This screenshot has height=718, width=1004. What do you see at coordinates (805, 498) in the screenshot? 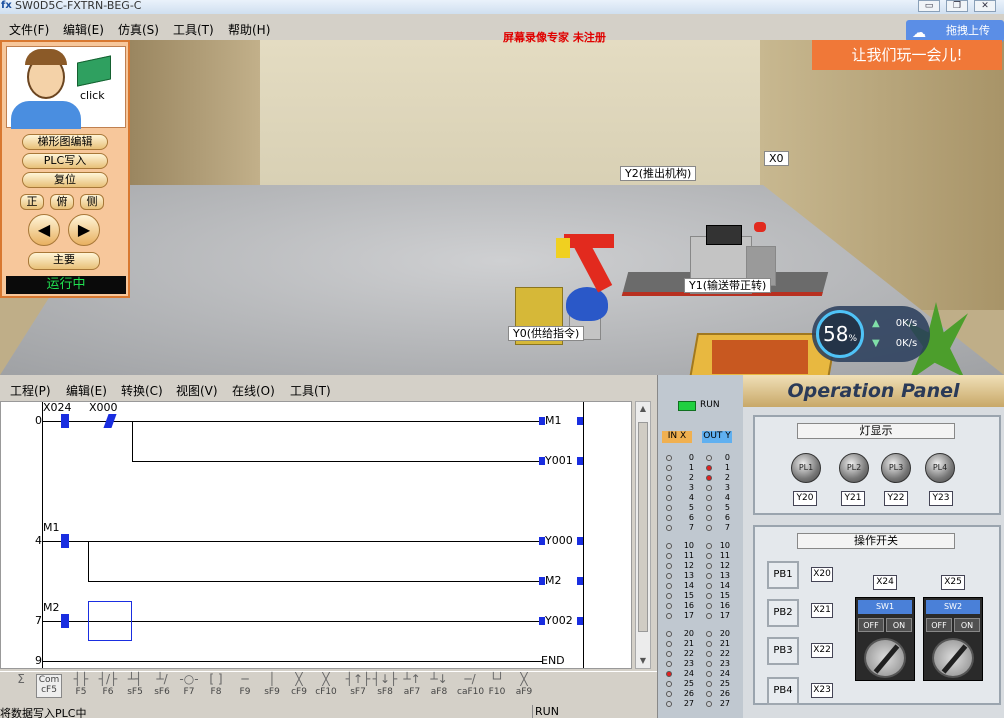
I see `lamp-output-label: Y20` at bounding box center [805, 498].